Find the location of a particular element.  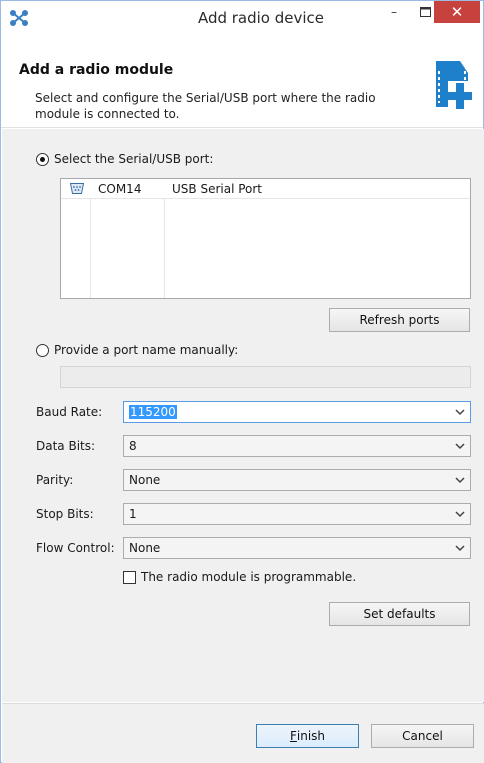

port-description: USB Serial Port is located at coordinates (217, 189).